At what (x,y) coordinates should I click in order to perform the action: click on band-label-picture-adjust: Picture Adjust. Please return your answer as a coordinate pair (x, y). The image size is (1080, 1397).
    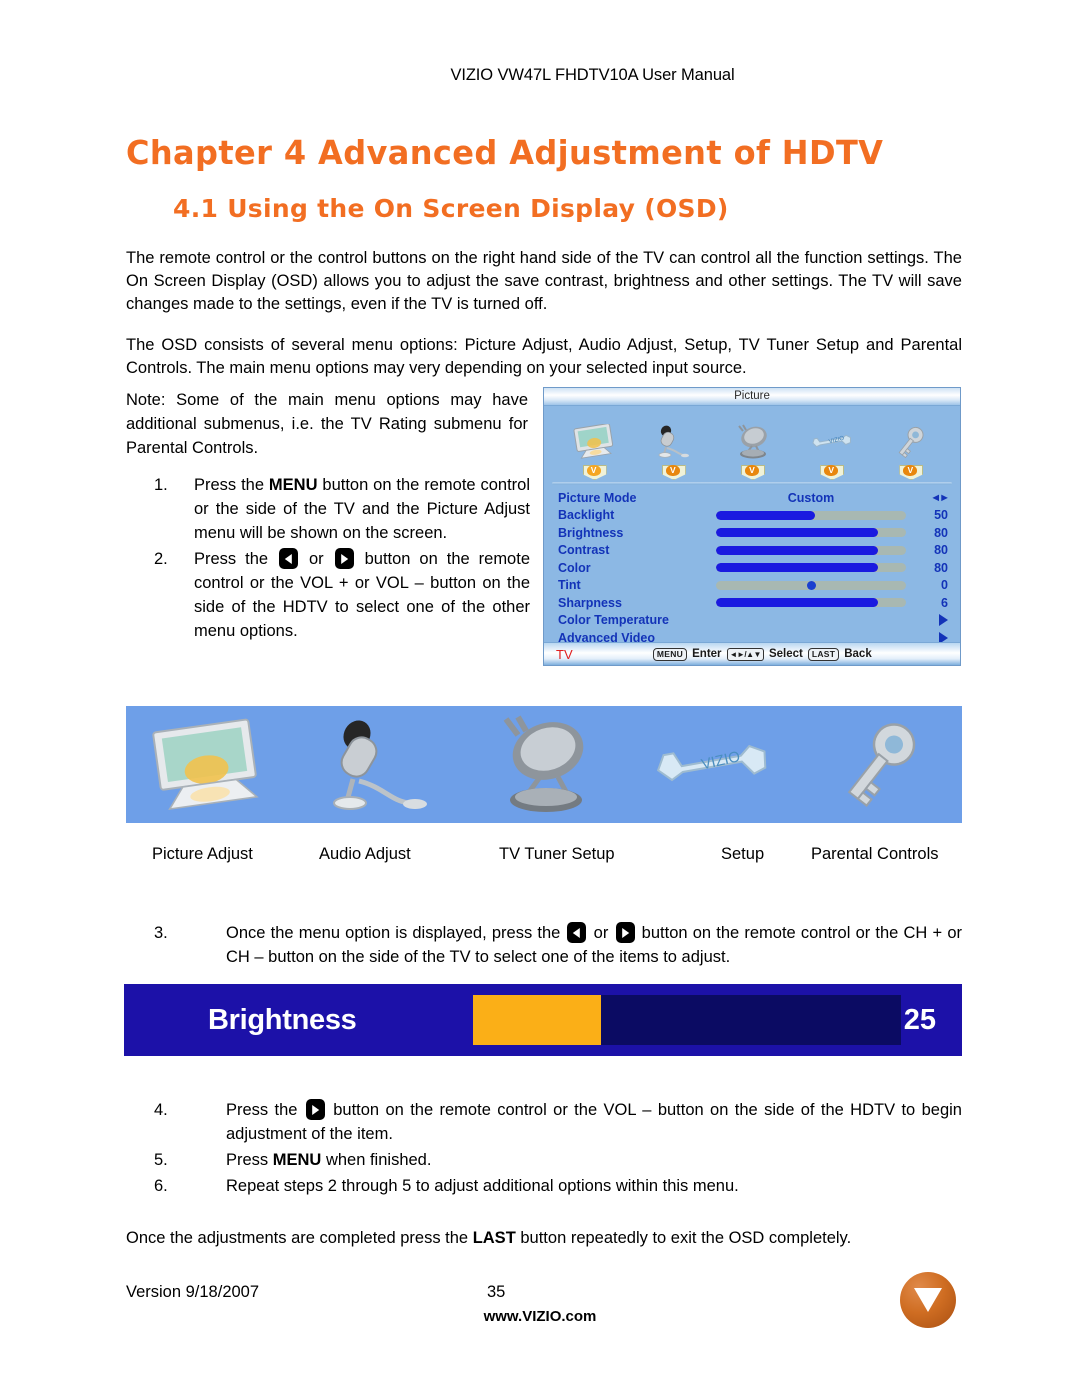
    Looking at the image, I should click on (202, 854).